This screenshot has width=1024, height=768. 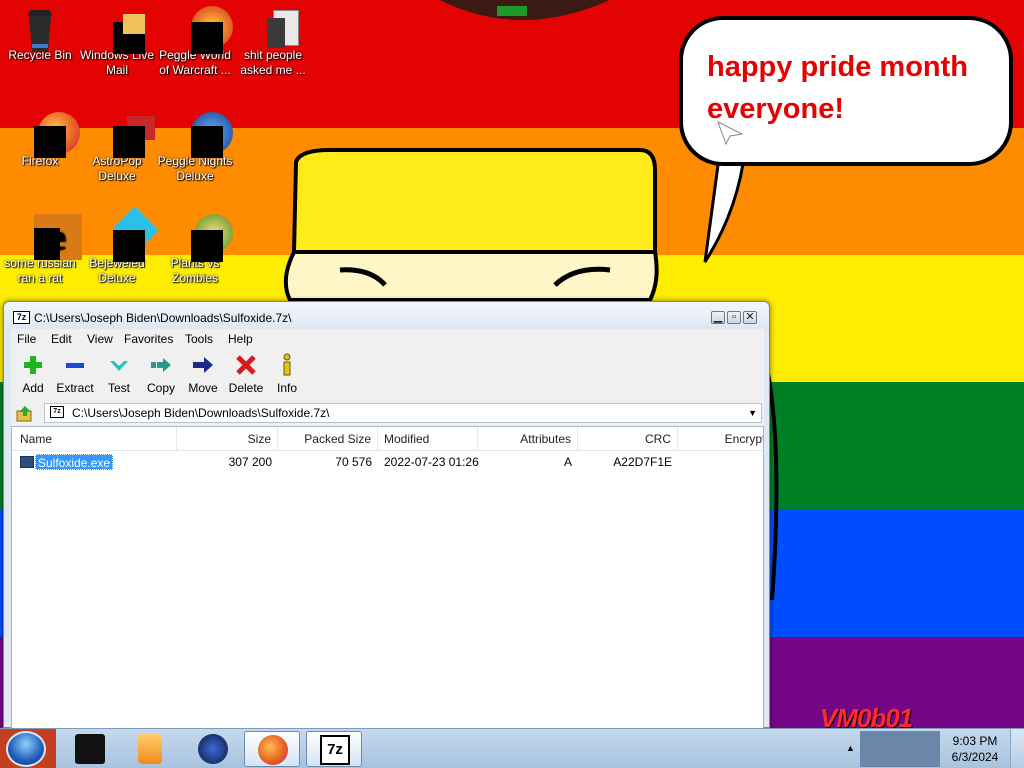 I want to click on taskbar-item-globe, so click(x=213, y=749).